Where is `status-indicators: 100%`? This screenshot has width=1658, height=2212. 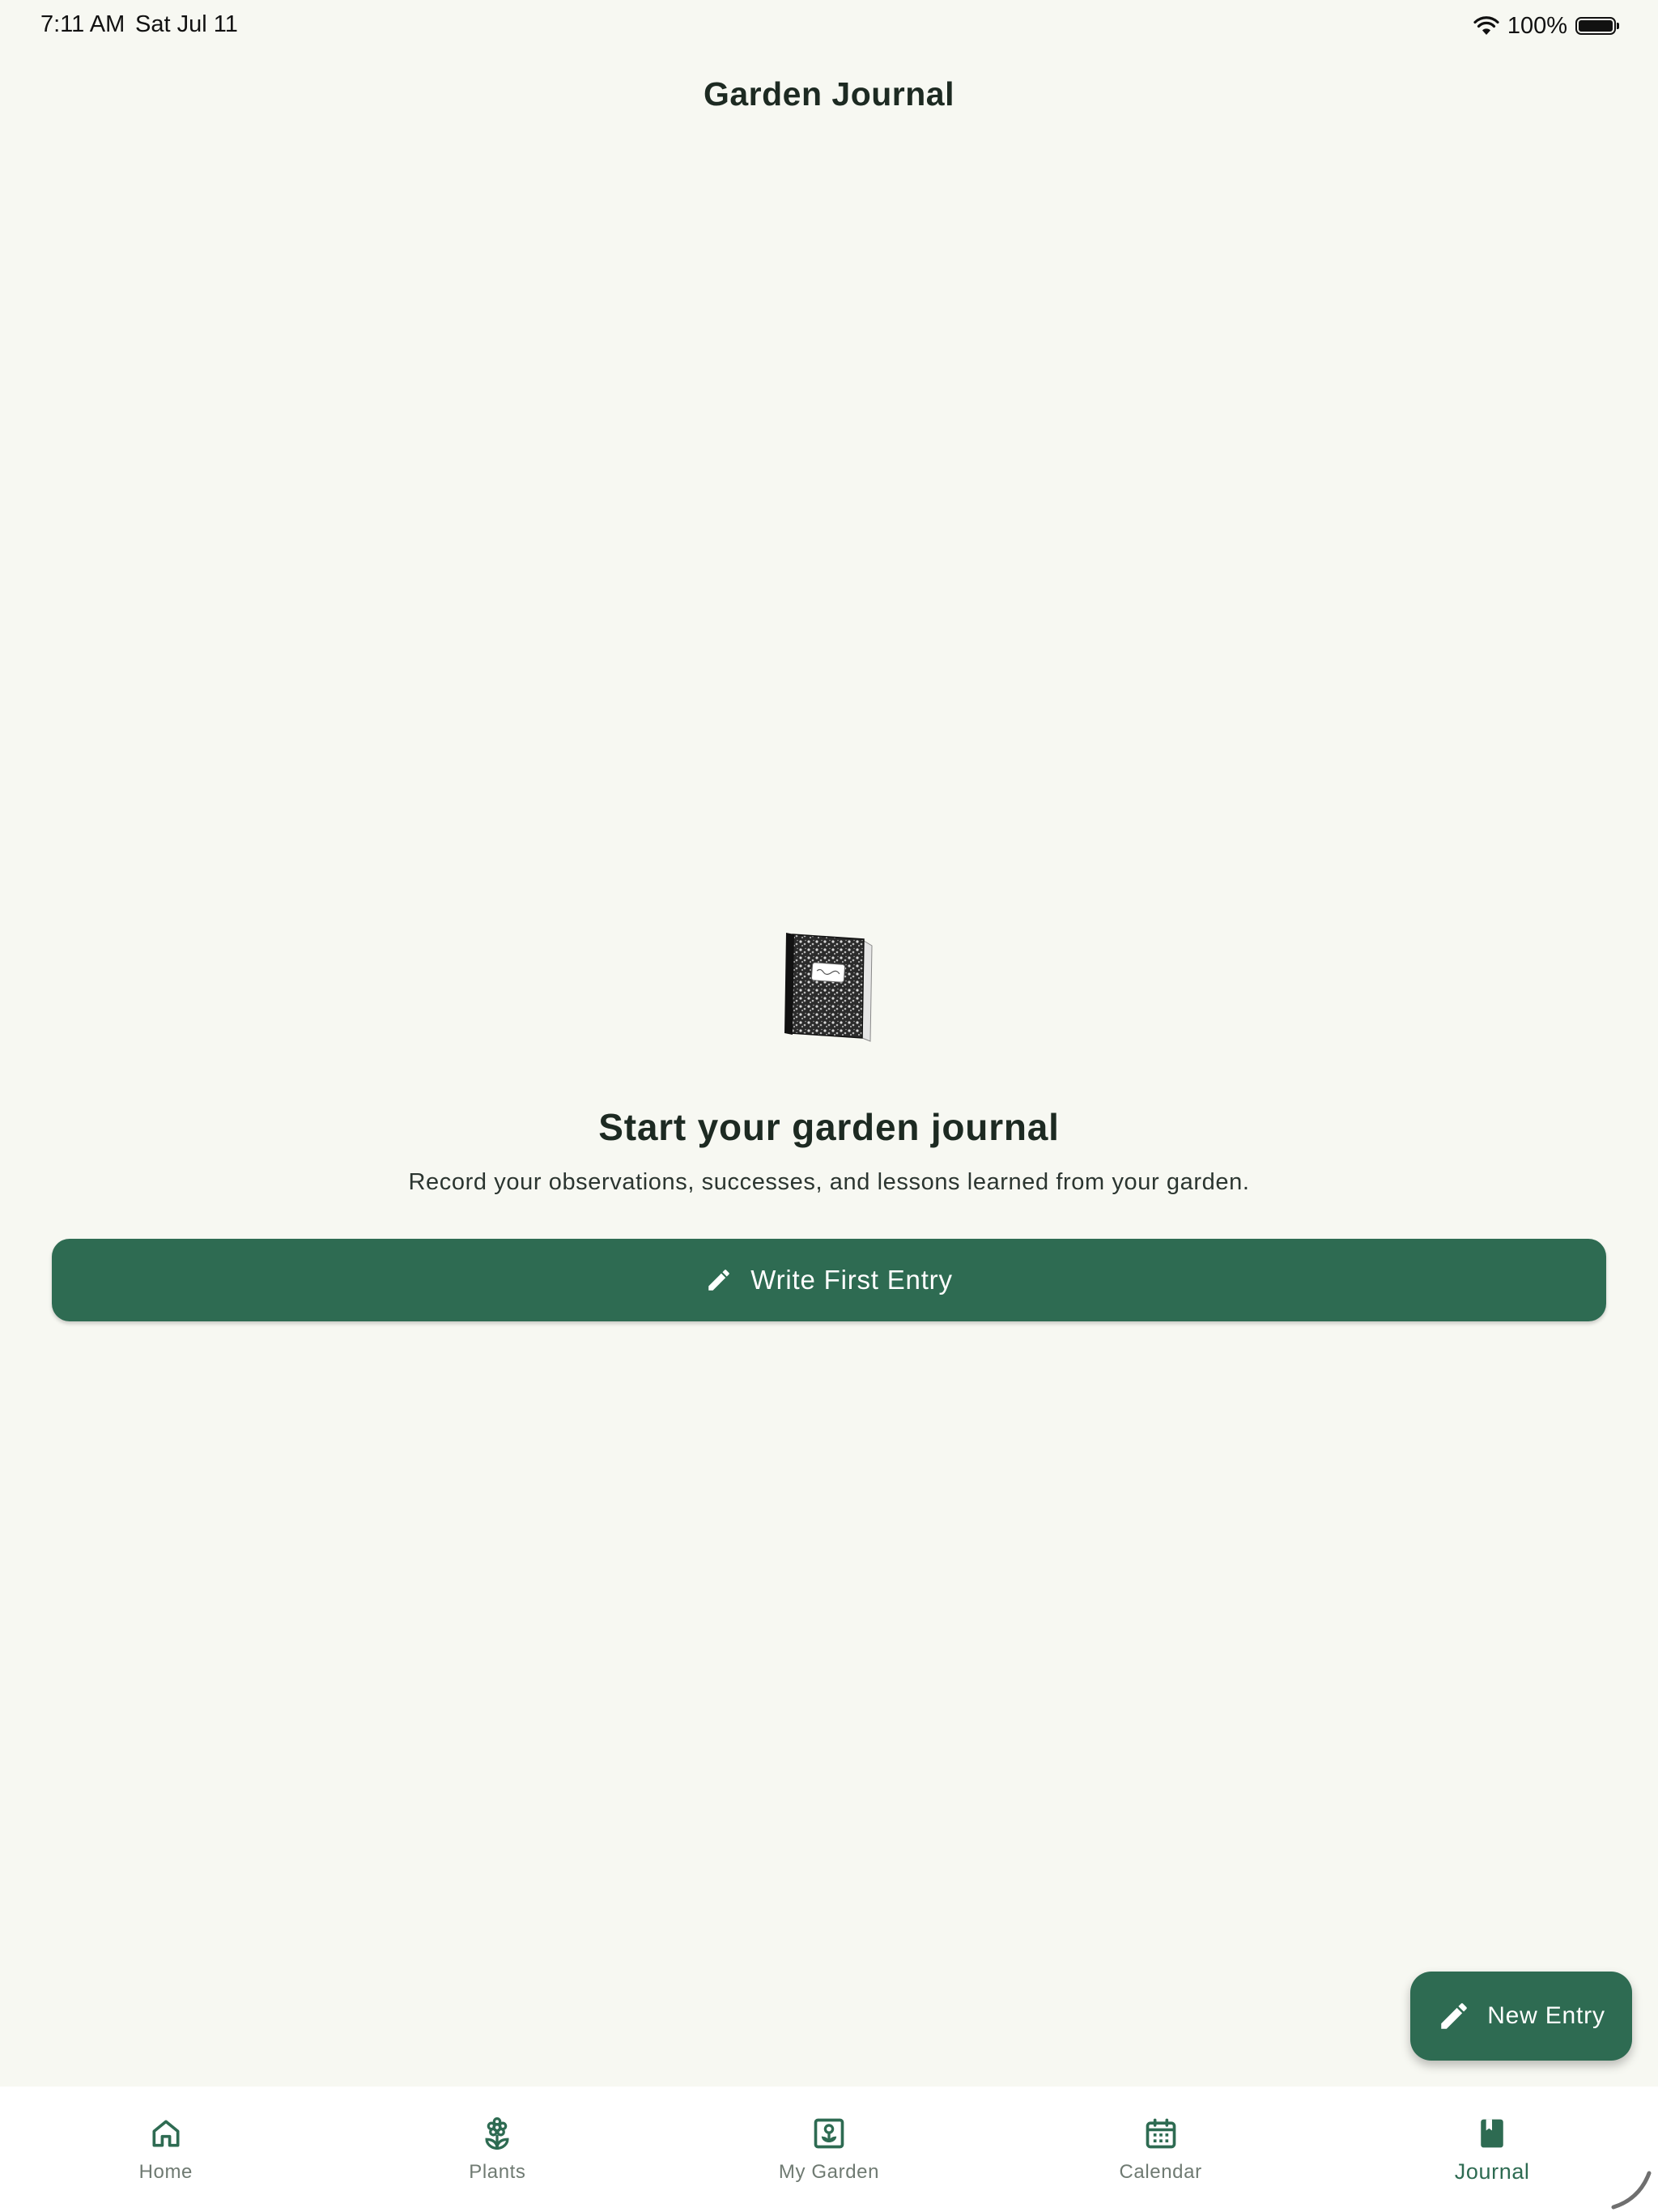
status-indicators: 100% is located at coordinates (1546, 26).